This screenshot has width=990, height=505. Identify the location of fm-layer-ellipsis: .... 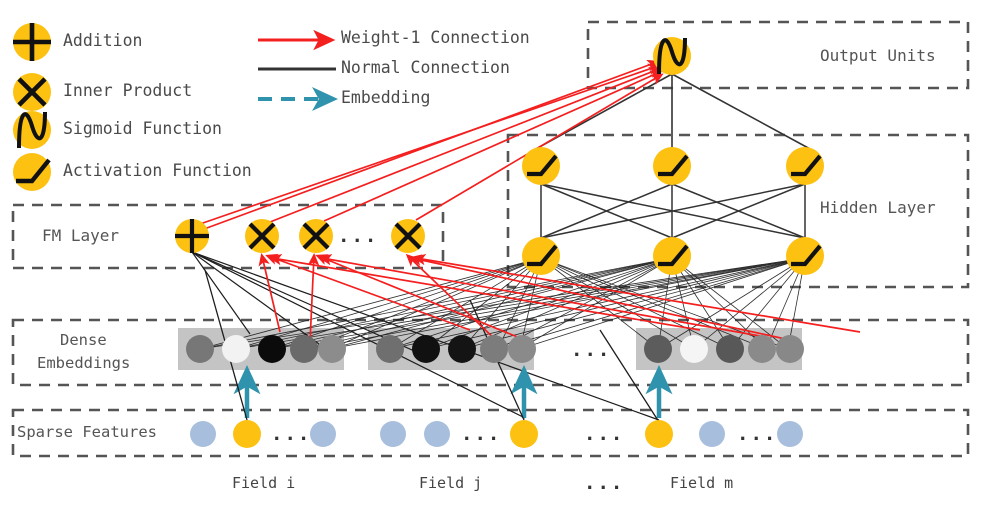
(358, 236).